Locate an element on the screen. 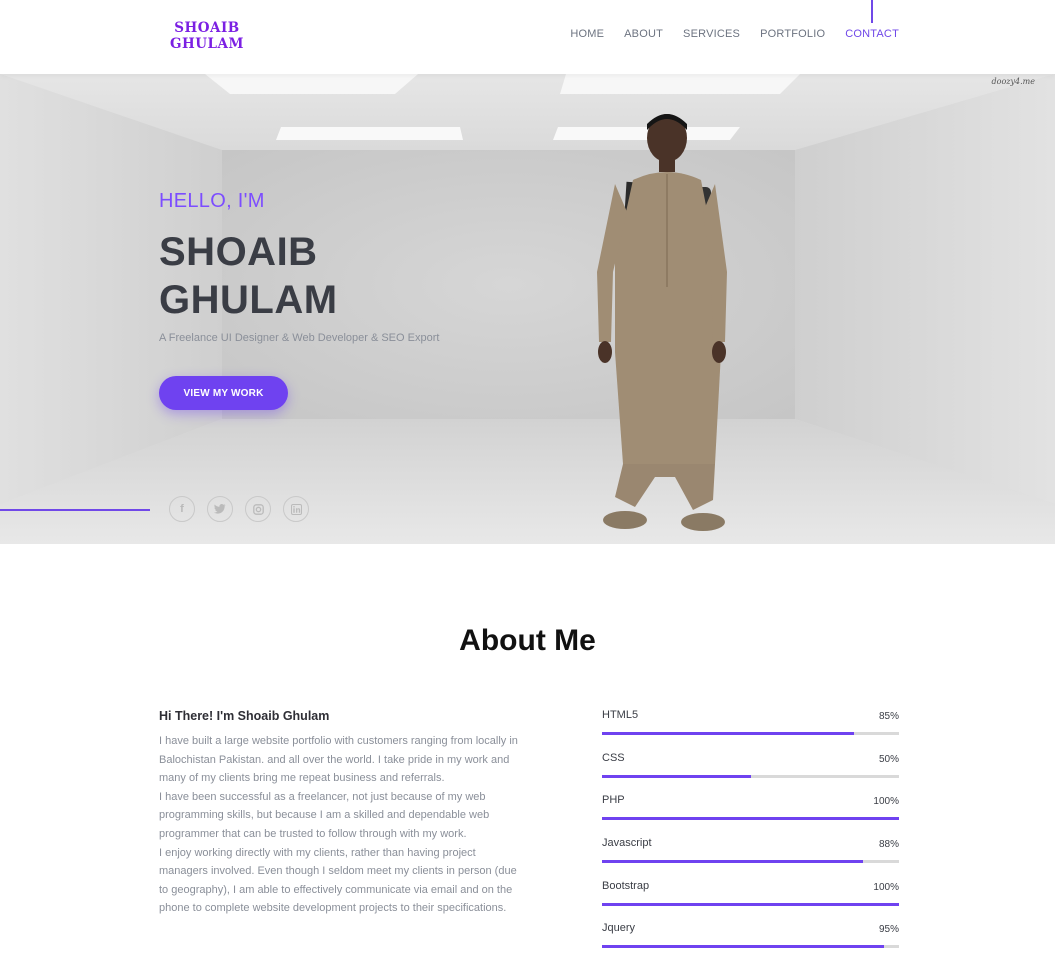 This screenshot has width=1055, height=977. main-nav: HOME ABOUT SERVICES PORTFOLIO CONTACT is located at coordinates (734, 34).